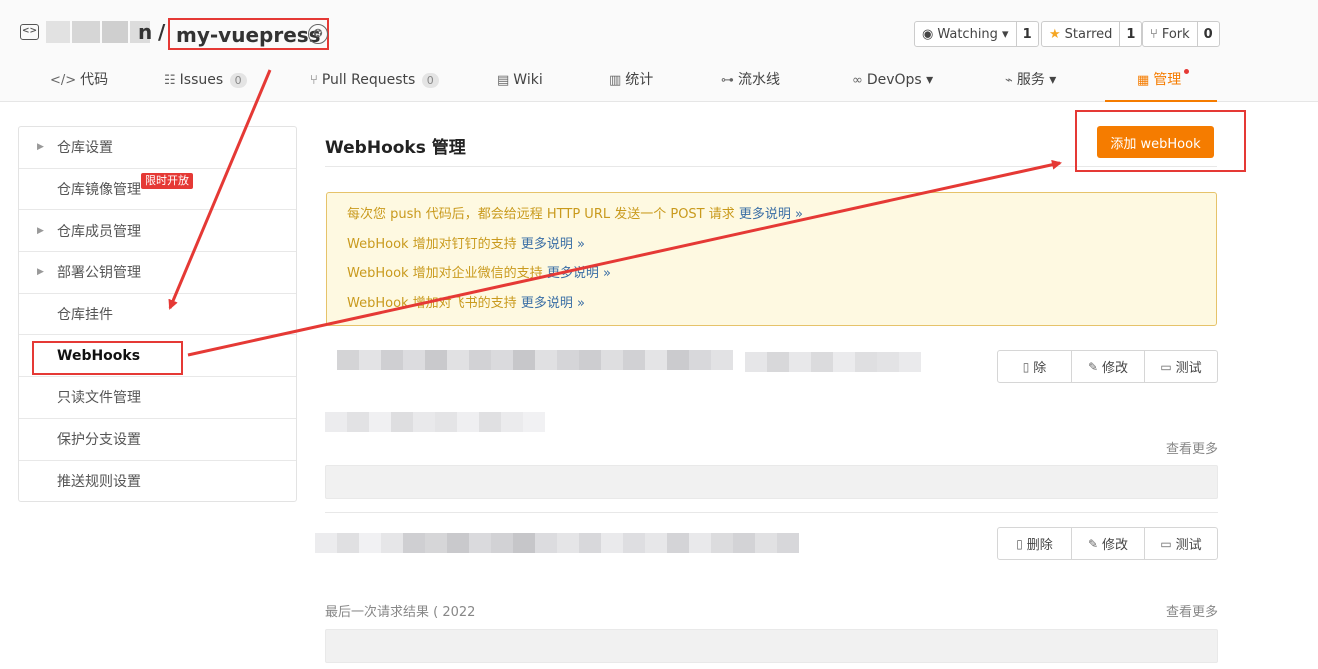  Describe the element at coordinates (766, 592) in the screenshot. I see `webhook-item: ▯ 删除 ✎ 修改 ▭ 测试 最后一次请求结果 ( 2022 查看更多` at that location.